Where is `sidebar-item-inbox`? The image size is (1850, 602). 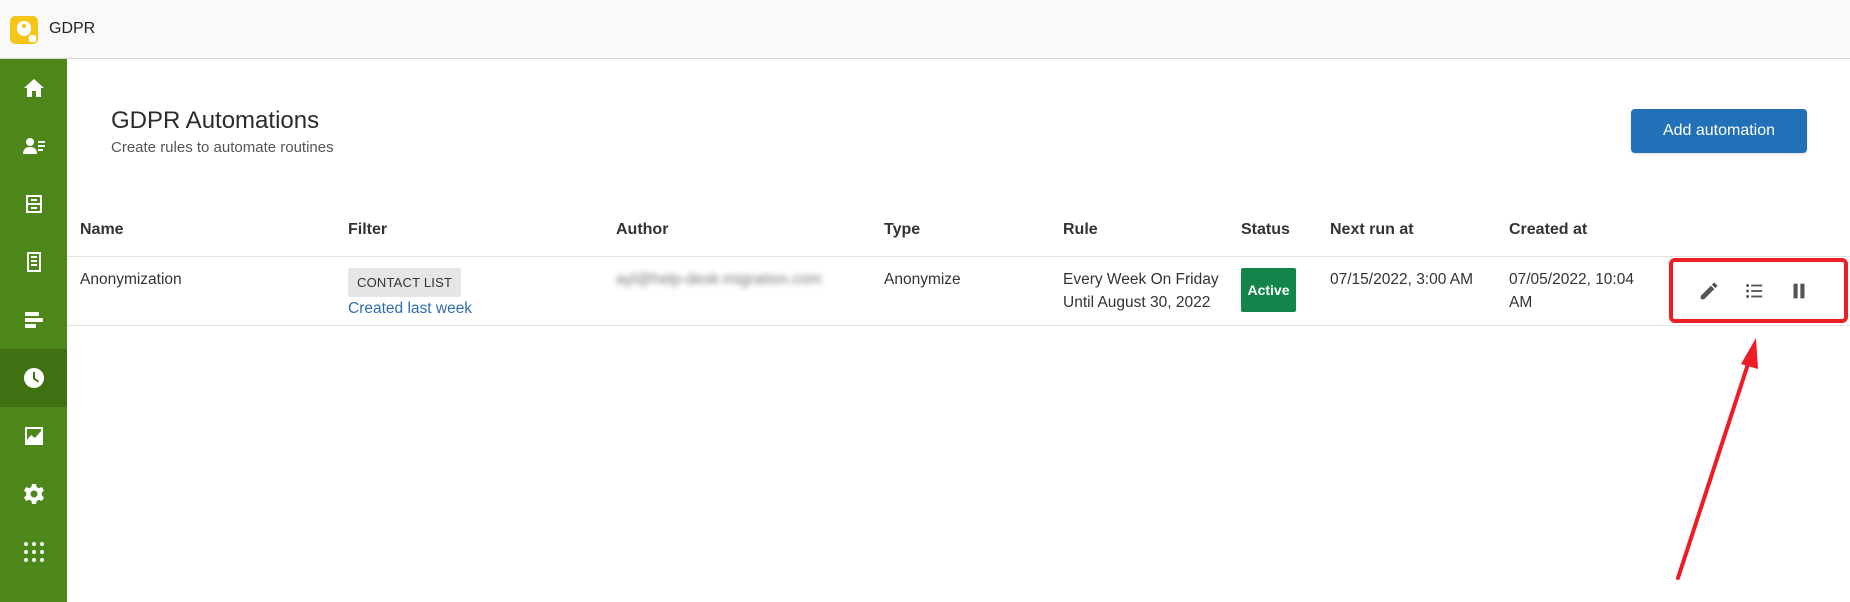
sidebar-item-inbox is located at coordinates (33, 204).